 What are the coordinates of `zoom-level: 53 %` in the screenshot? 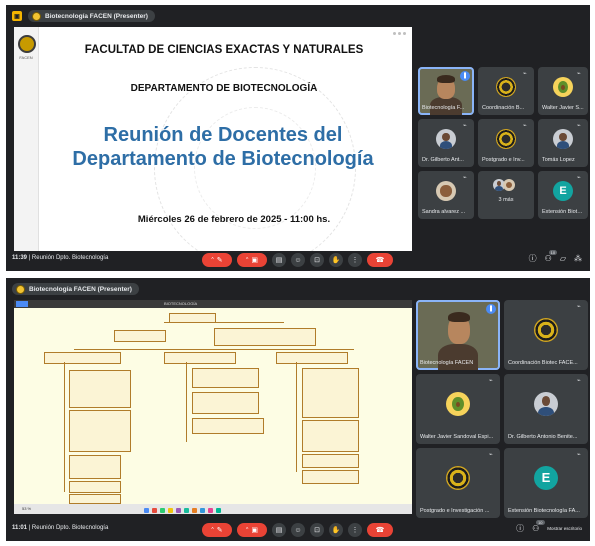 It's located at (26, 508).